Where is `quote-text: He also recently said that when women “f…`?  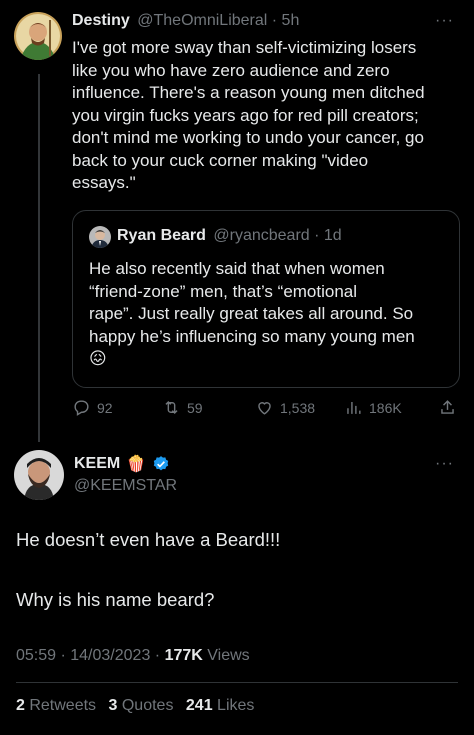
quote-text: He also recently said that when women “f… is located at coordinates (272, 314).